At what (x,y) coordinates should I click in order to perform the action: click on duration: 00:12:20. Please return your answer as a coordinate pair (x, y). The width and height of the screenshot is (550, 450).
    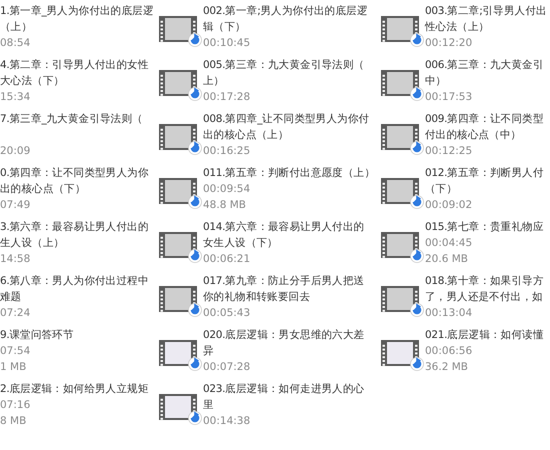
    Looking at the image, I should click on (449, 43).